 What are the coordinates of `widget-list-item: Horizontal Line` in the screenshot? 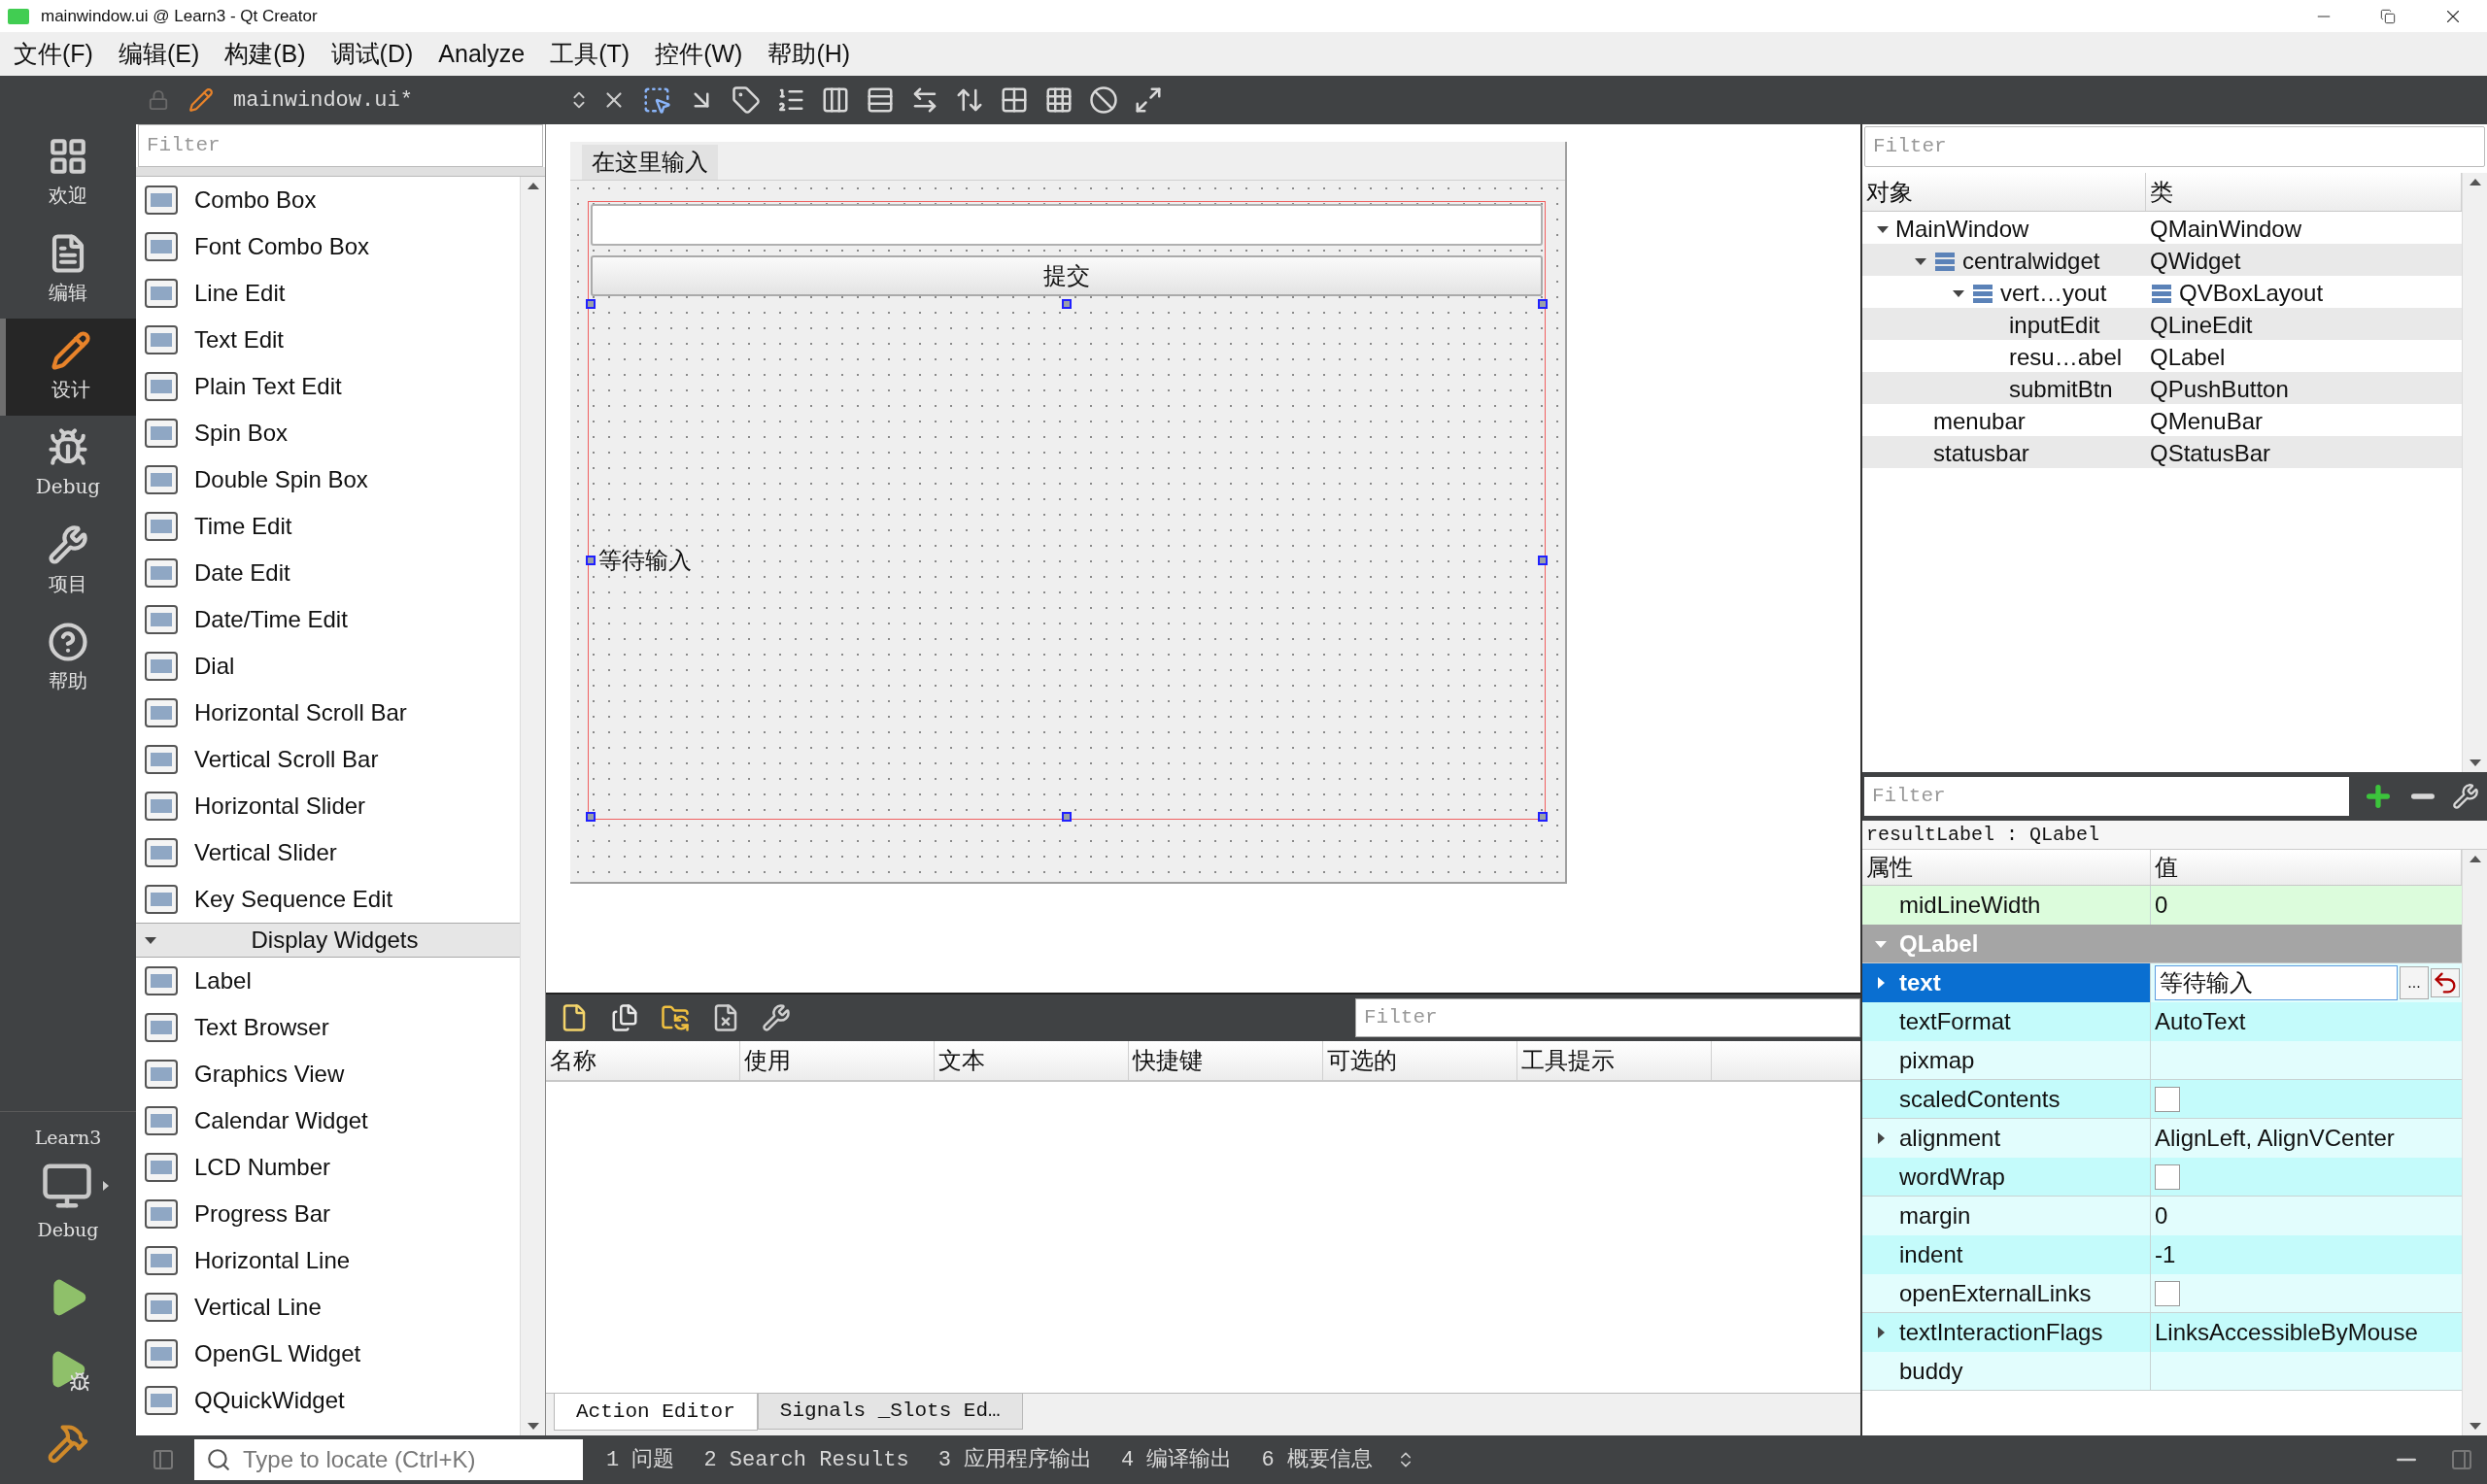 It's located at (272, 1260).